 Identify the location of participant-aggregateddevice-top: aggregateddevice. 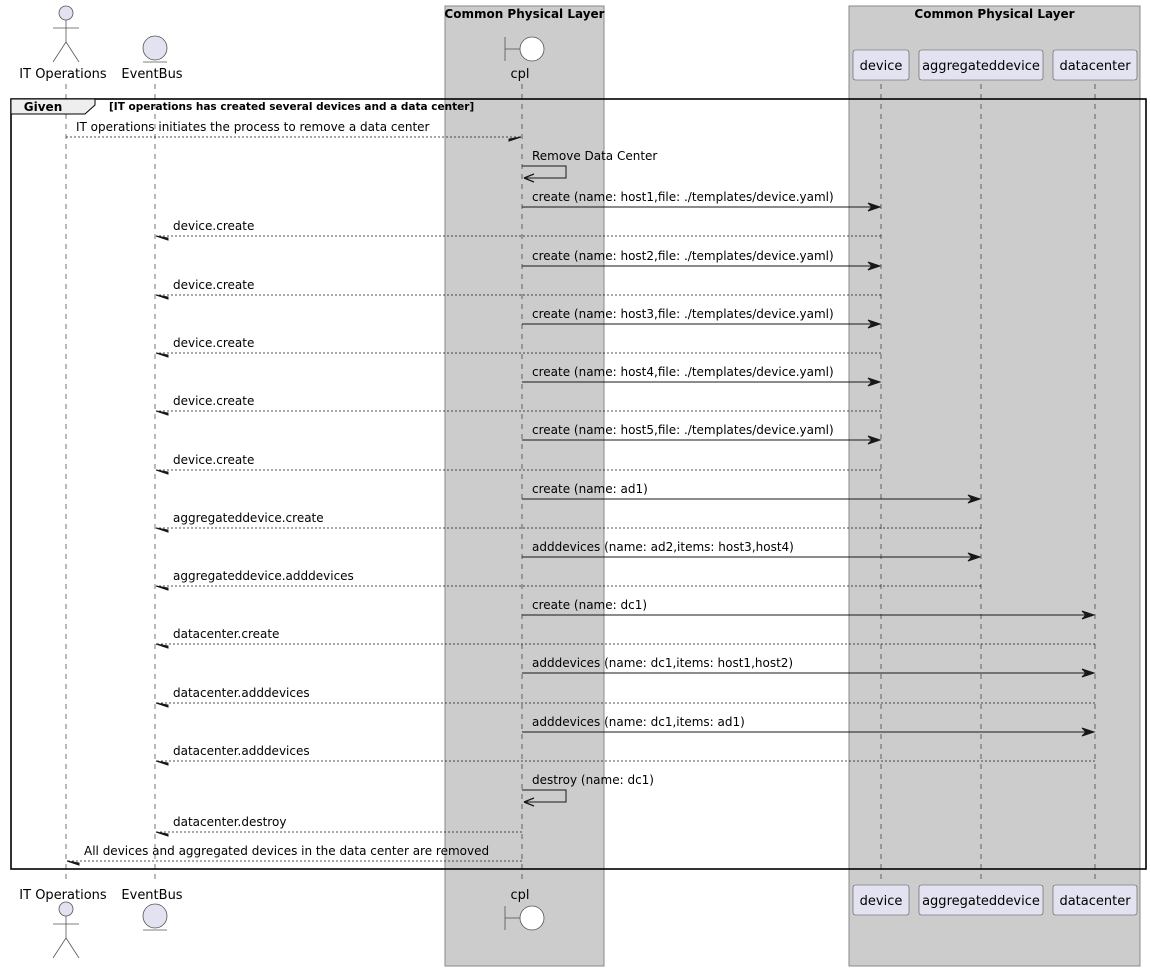
(981, 65).